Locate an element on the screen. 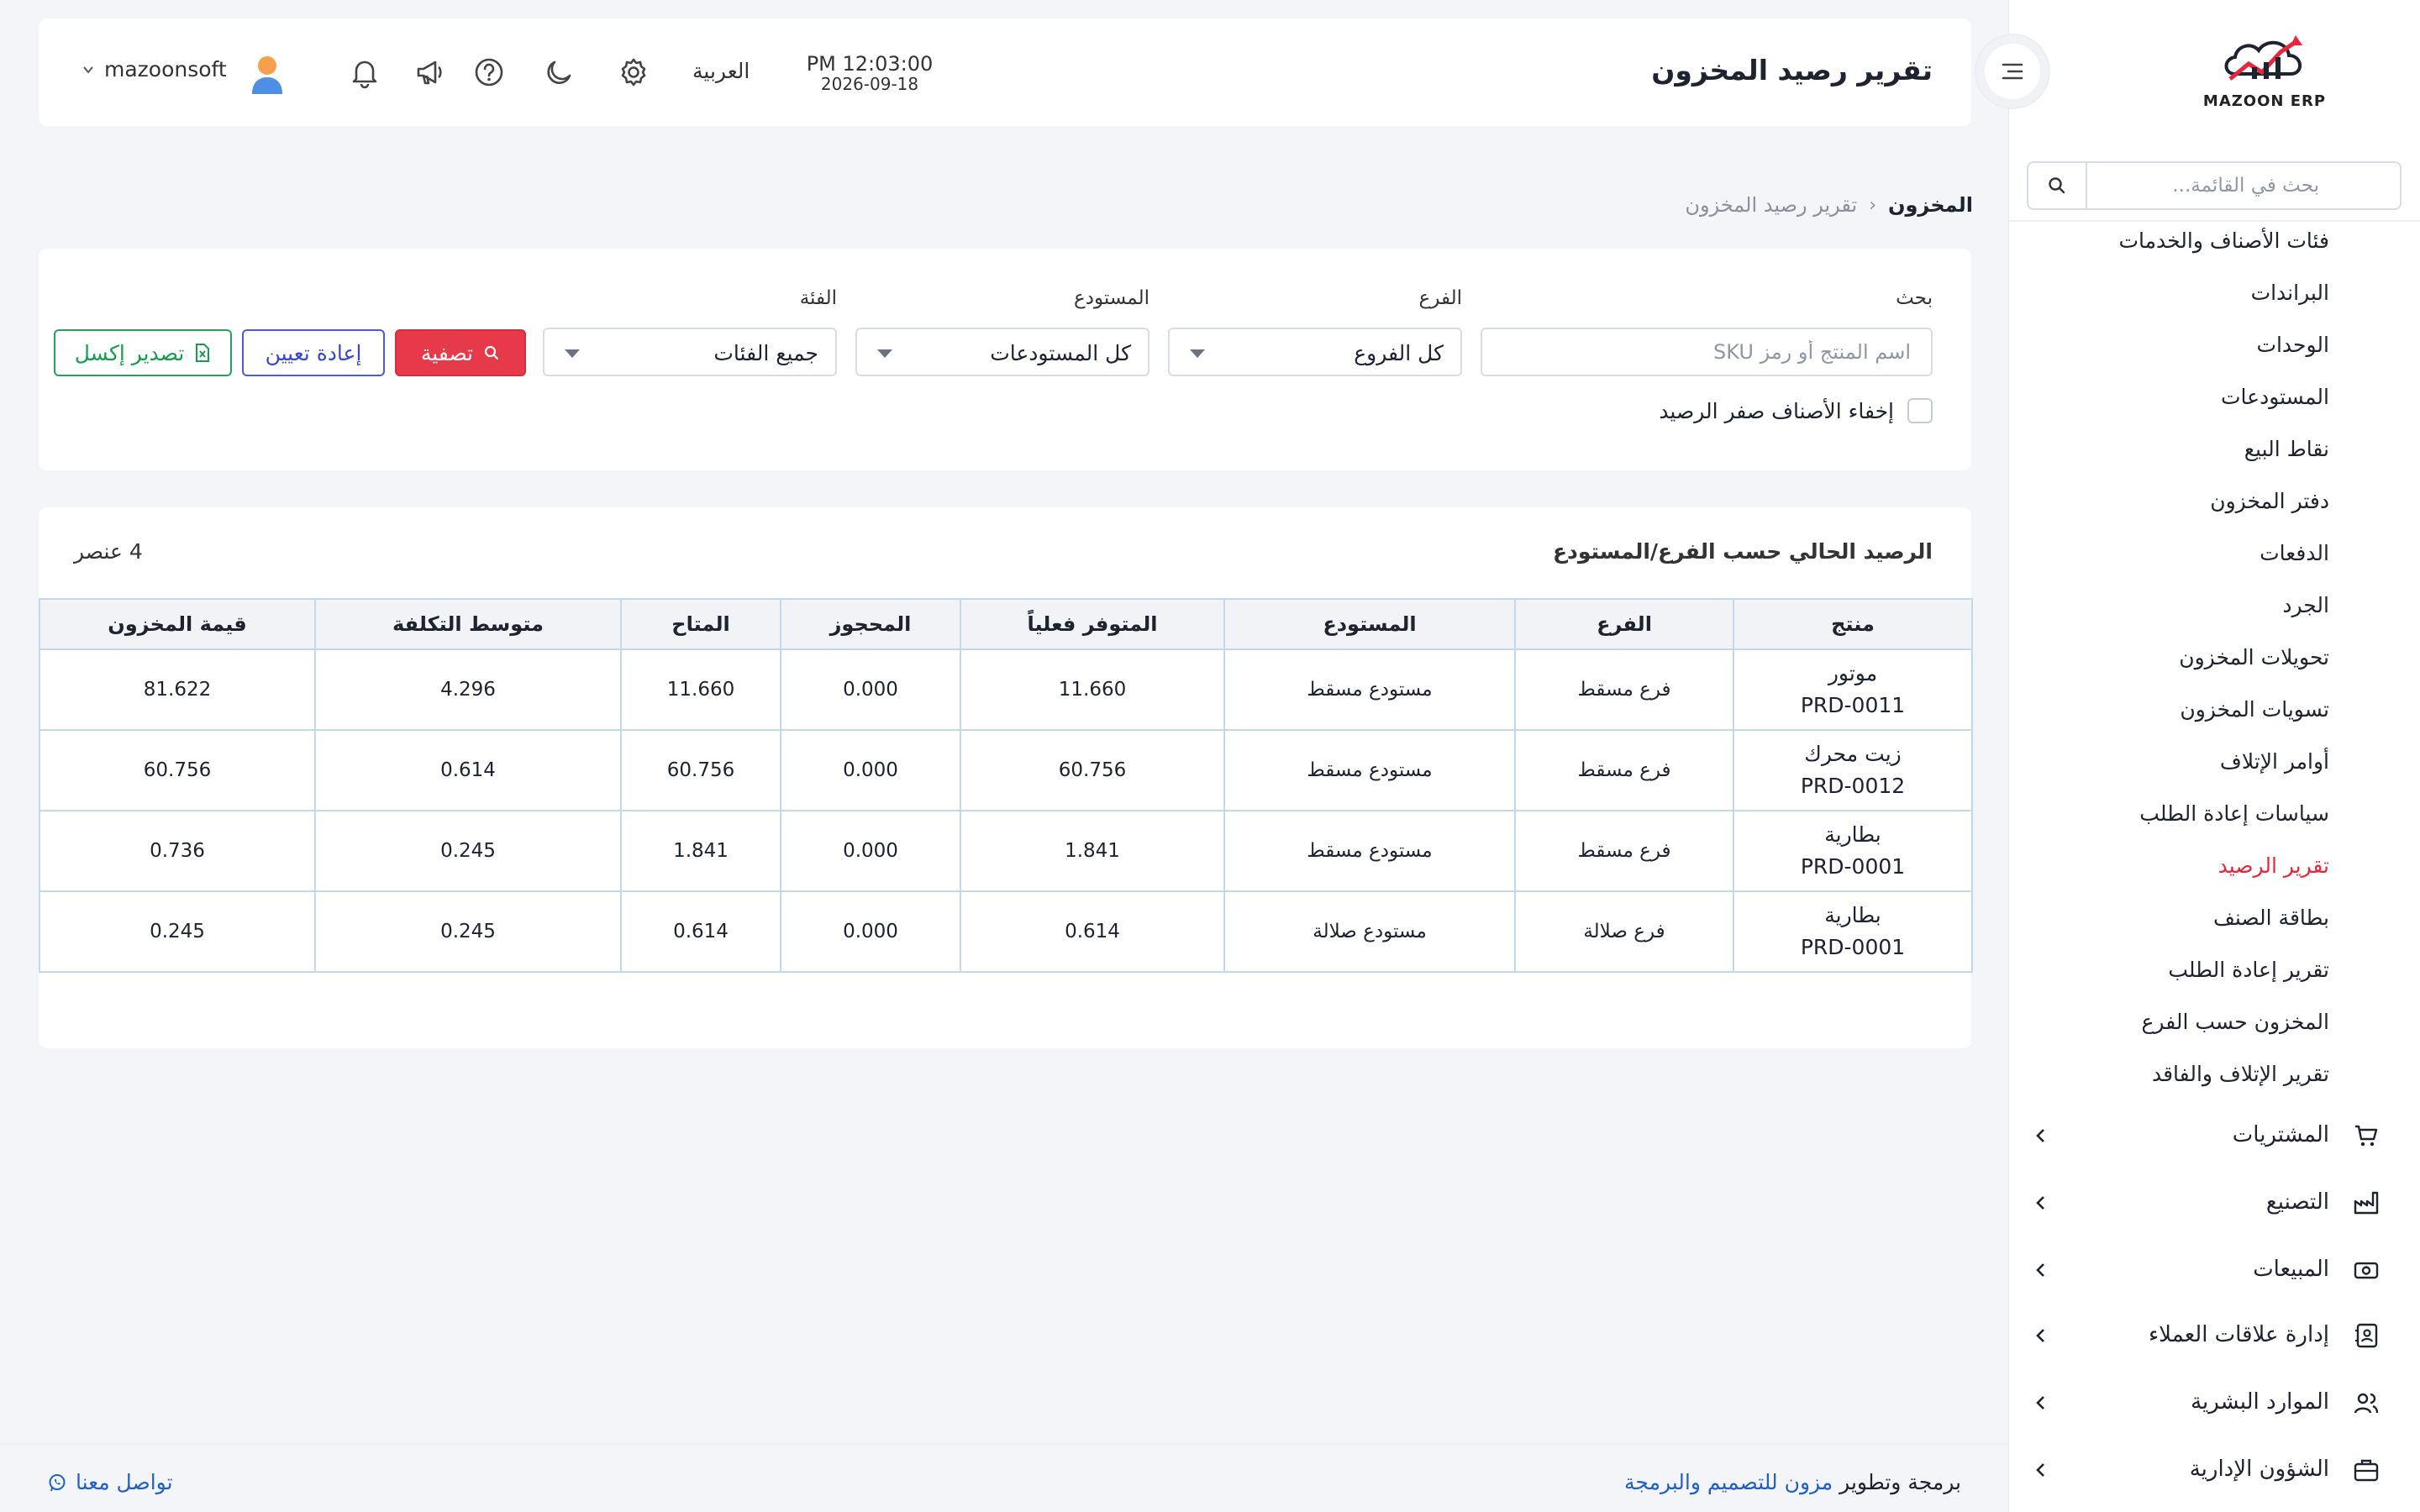 This screenshot has height=1512, width=2420. export-excel-button: تصدير إكسل is located at coordinates (143, 352).